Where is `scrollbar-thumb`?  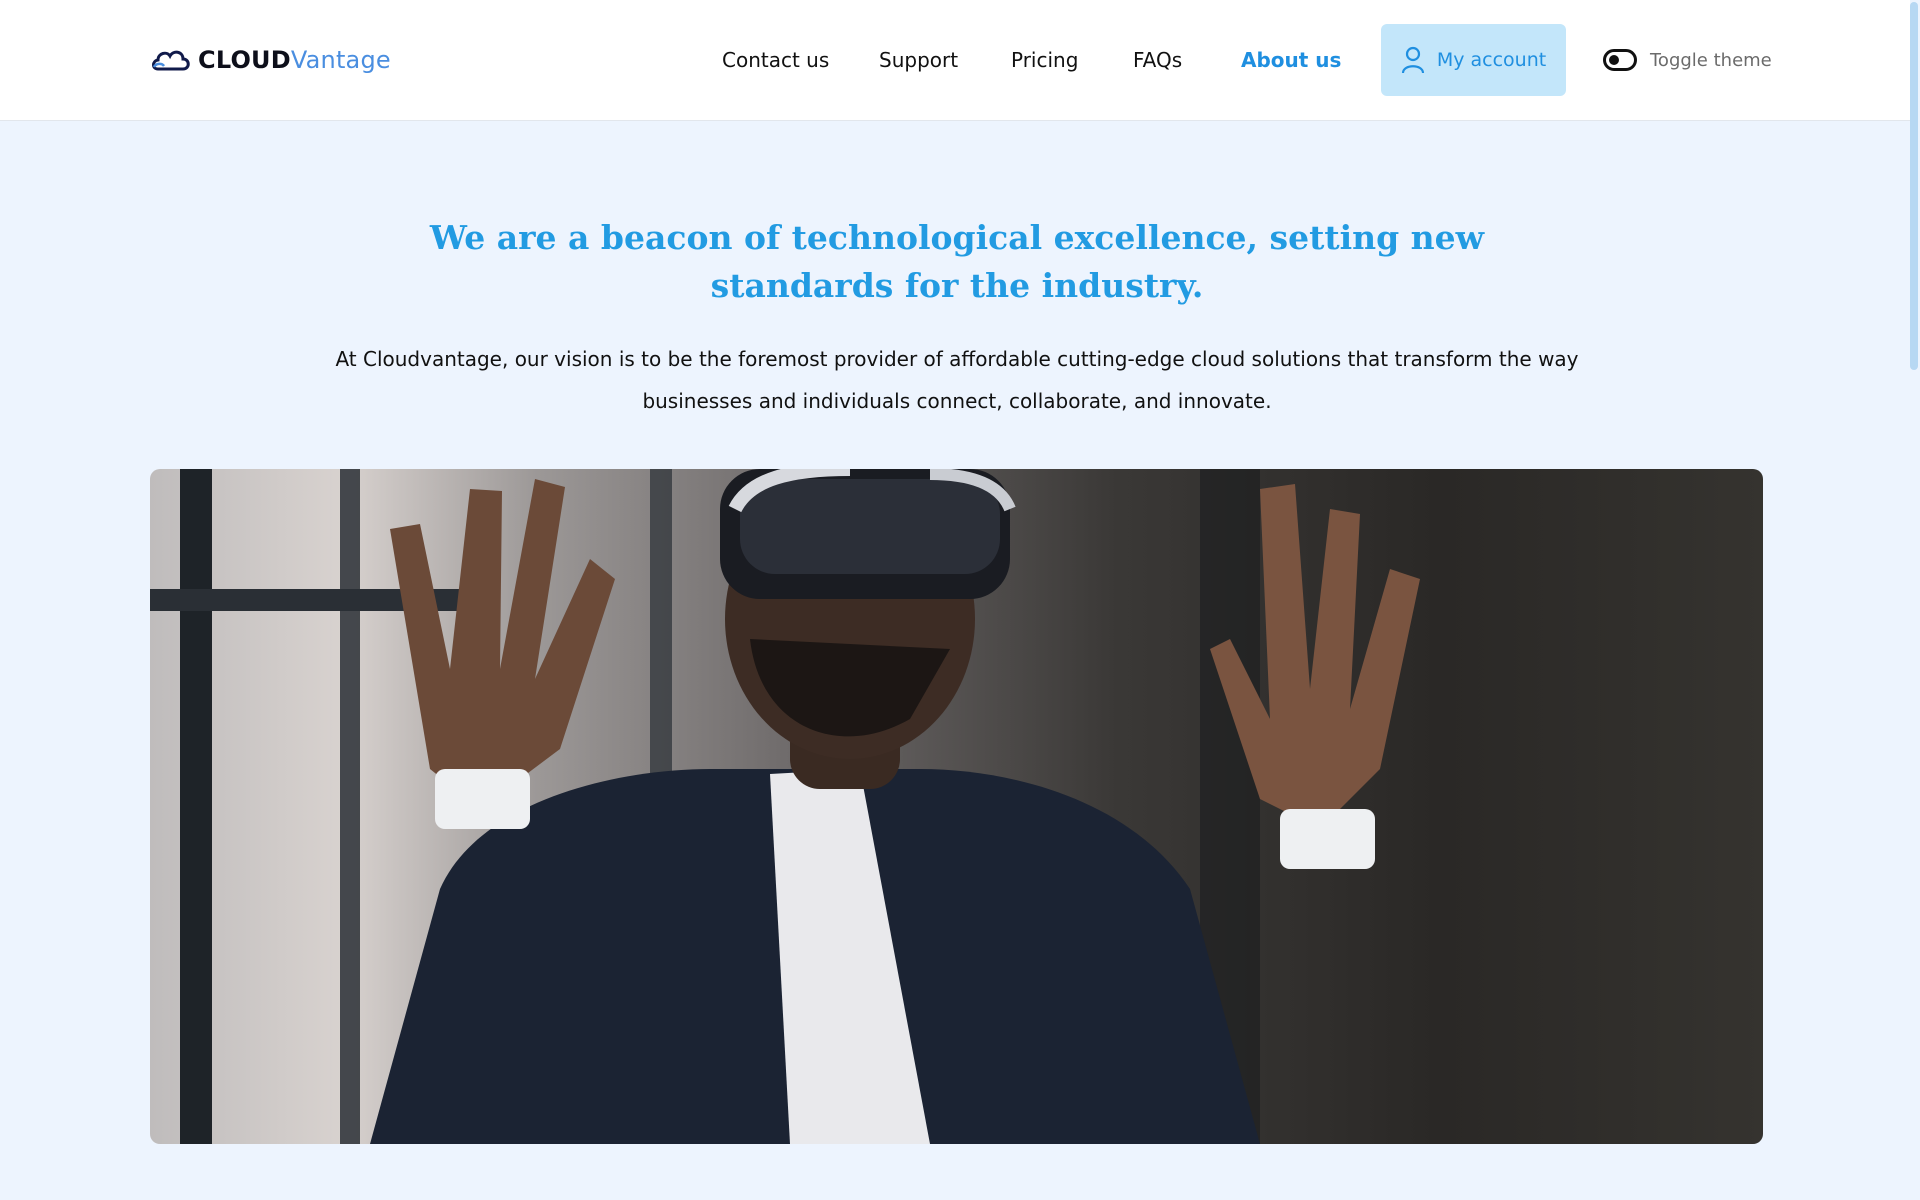 scrollbar-thumb is located at coordinates (1914, 186).